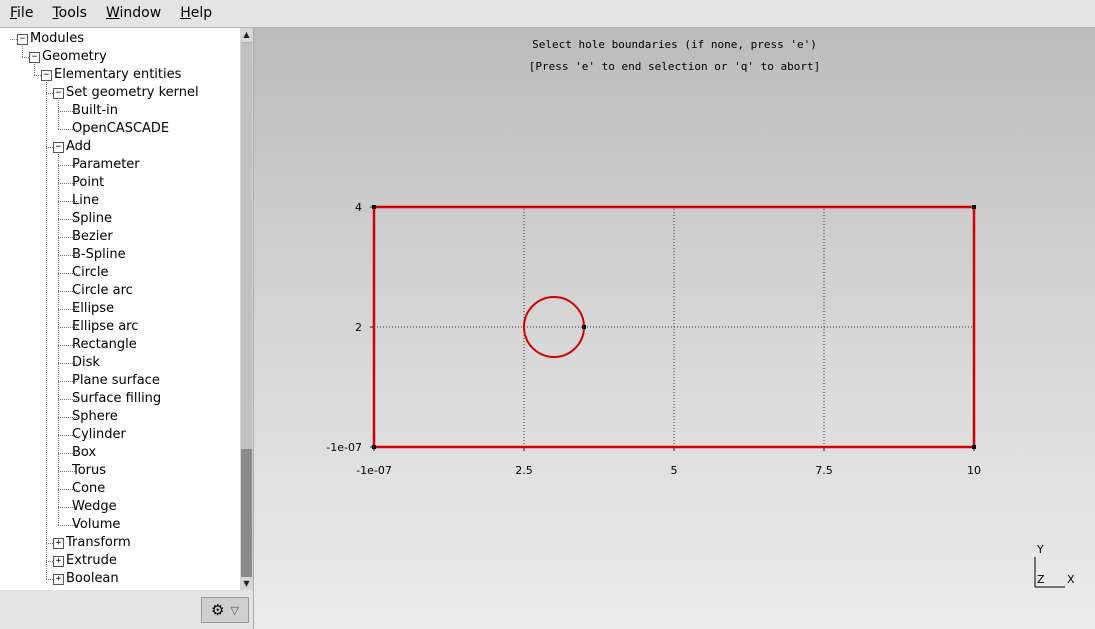  Describe the element at coordinates (89, 471) in the screenshot. I see `tree-item-torus: Torus` at that location.